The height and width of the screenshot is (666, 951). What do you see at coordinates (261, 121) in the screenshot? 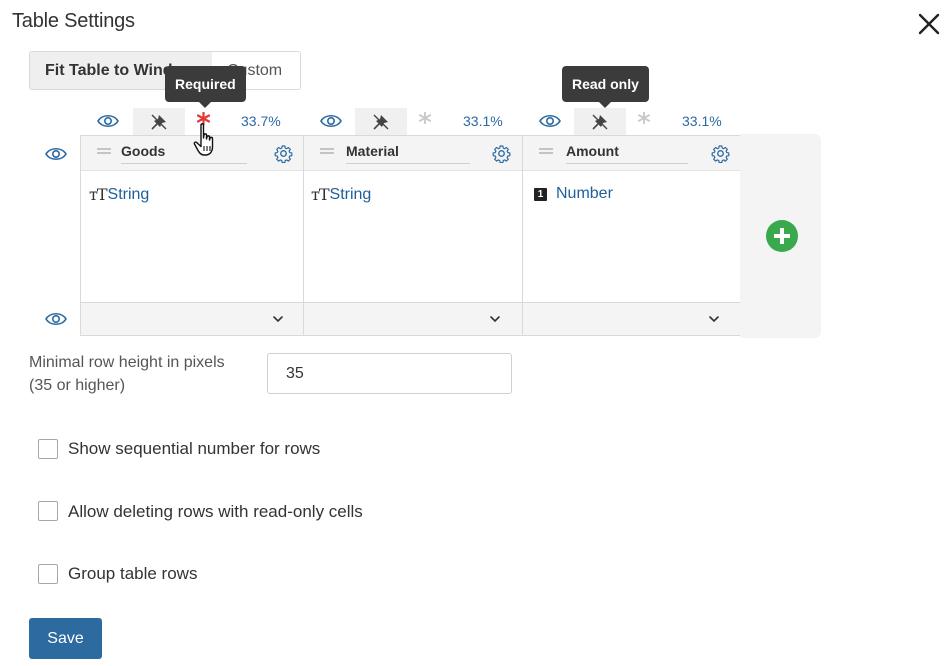
I see `column-width-percent: 33.7%` at bounding box center [261, 121].